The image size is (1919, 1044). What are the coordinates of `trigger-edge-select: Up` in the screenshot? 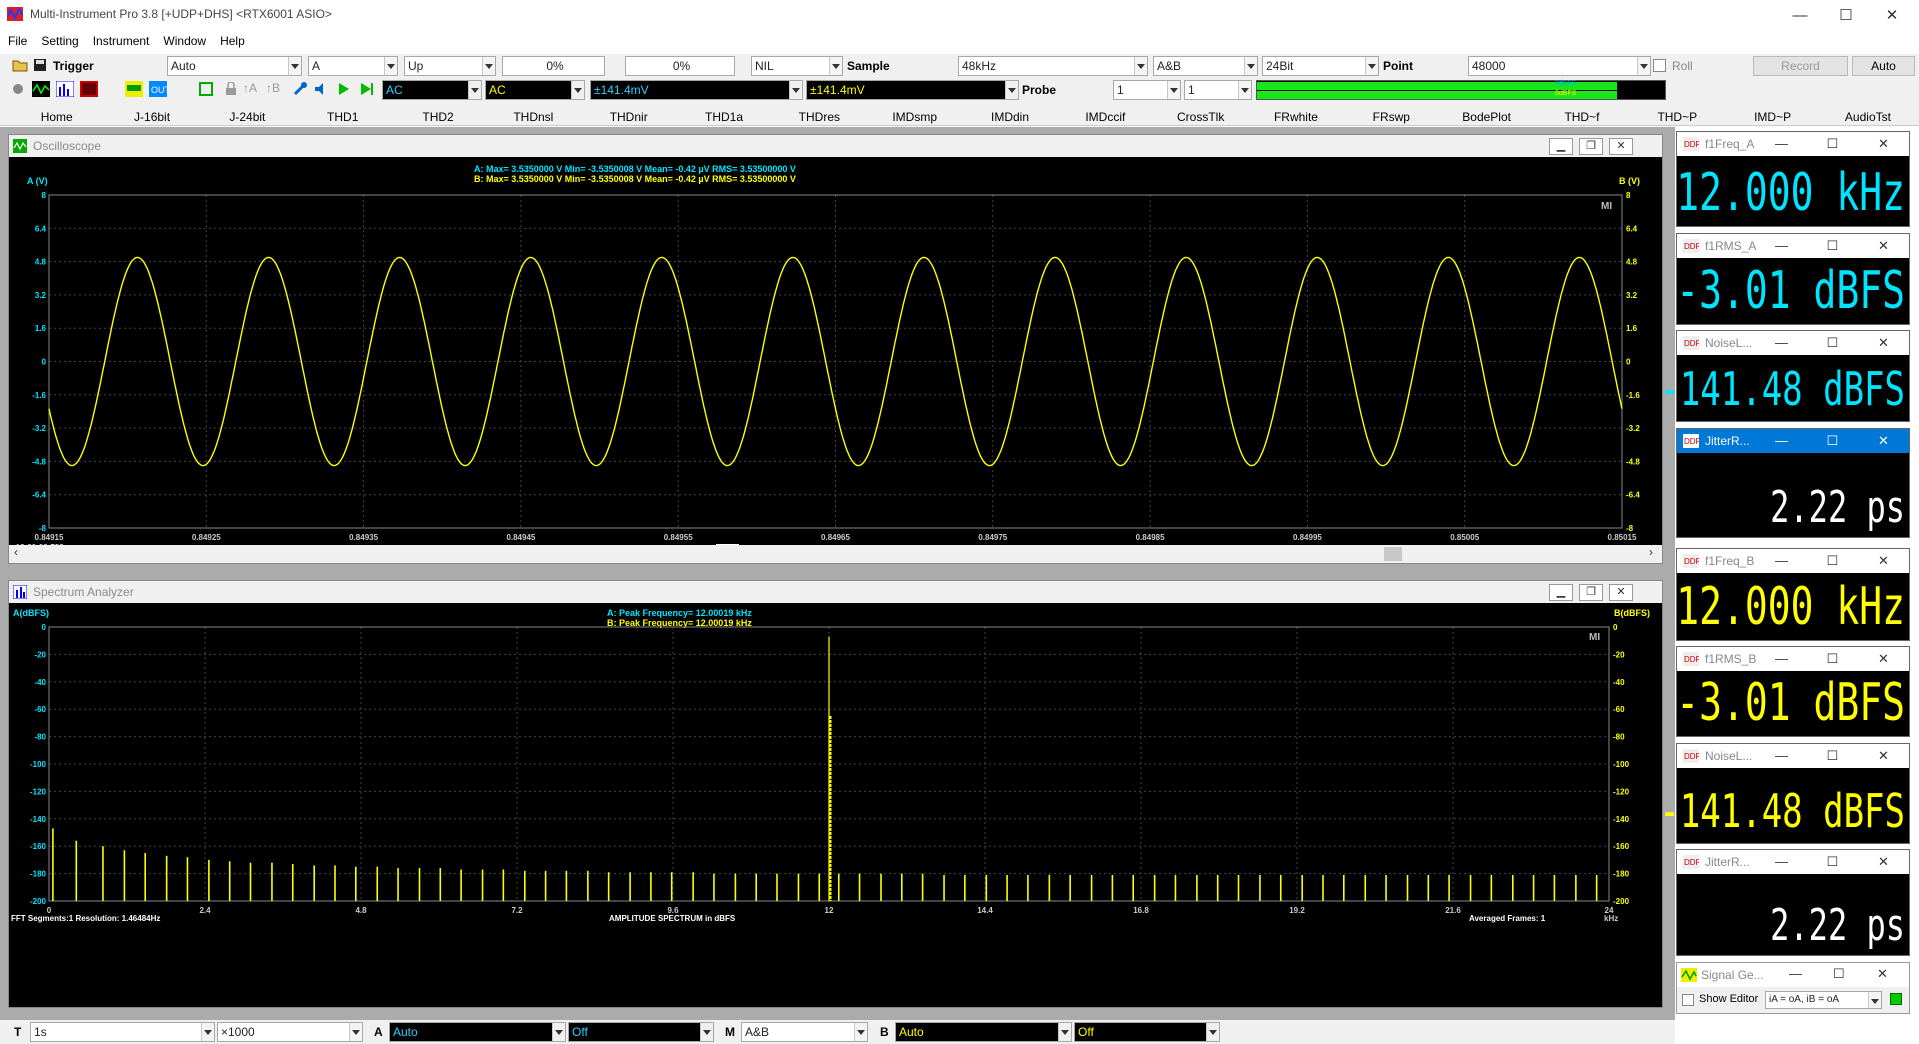 It's located at (450, 66).